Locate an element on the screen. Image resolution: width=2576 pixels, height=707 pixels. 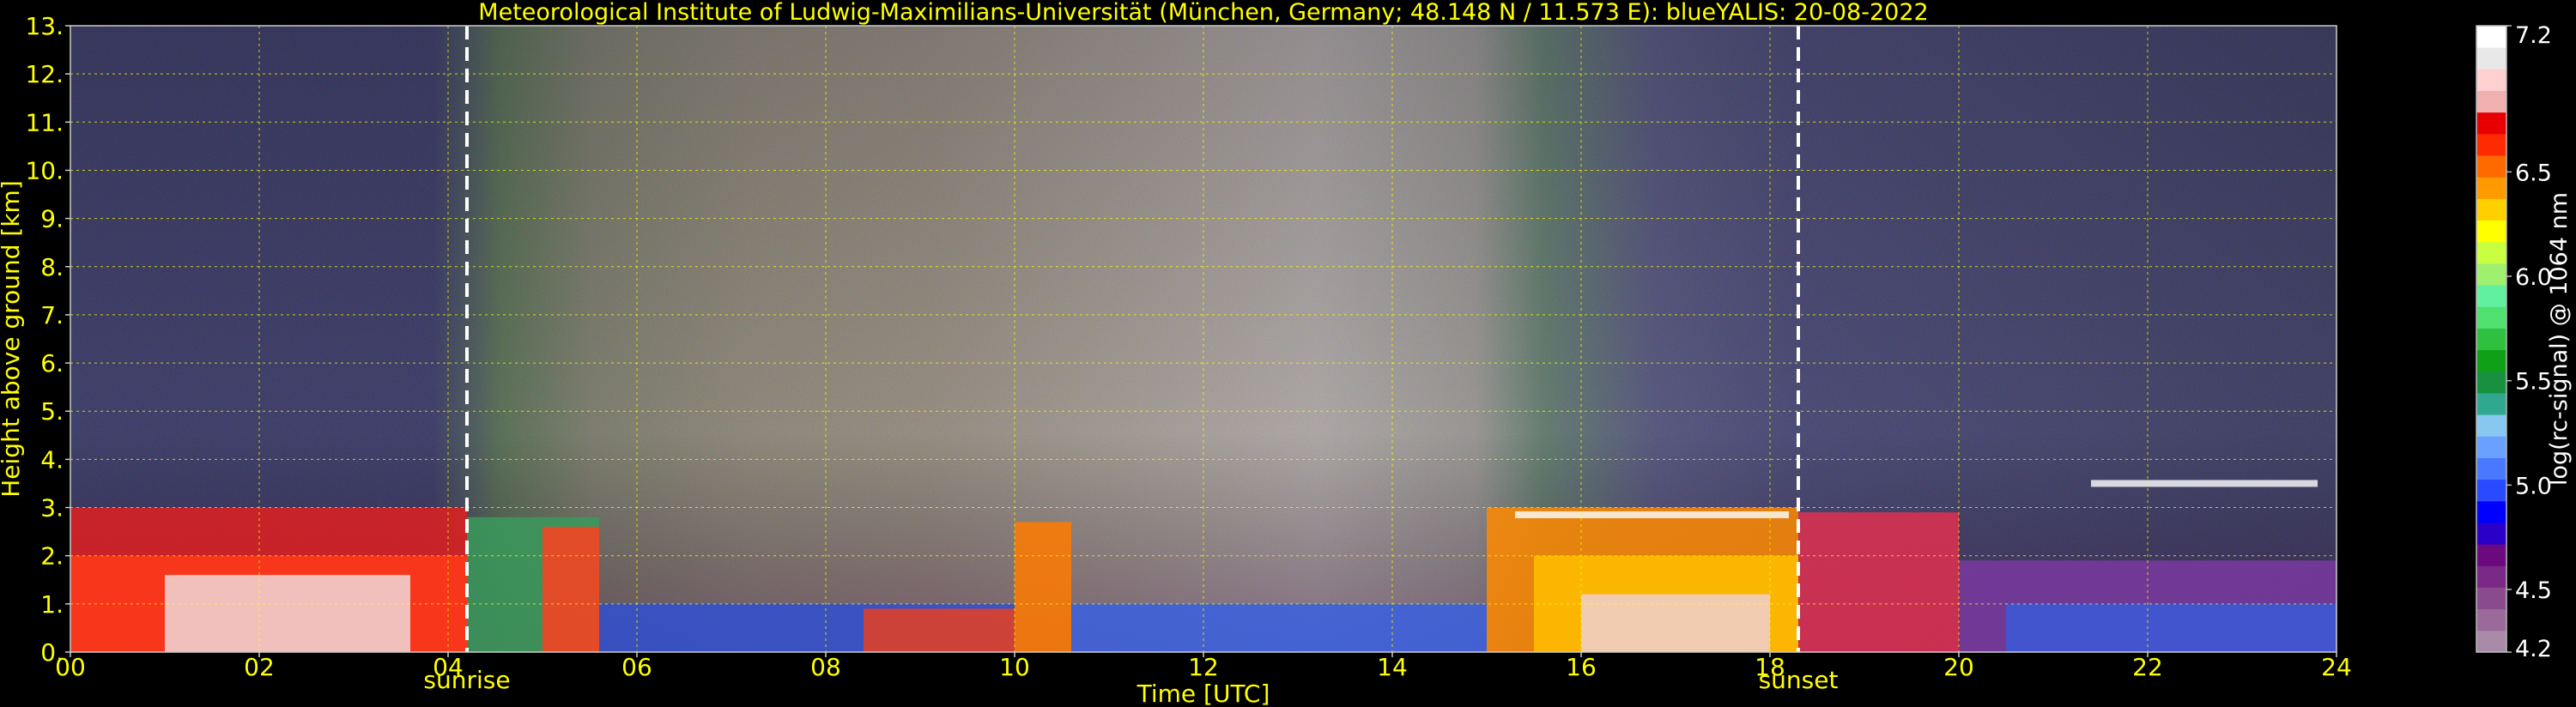
y-tick-label: 6. is located at coordinates (52, 363).